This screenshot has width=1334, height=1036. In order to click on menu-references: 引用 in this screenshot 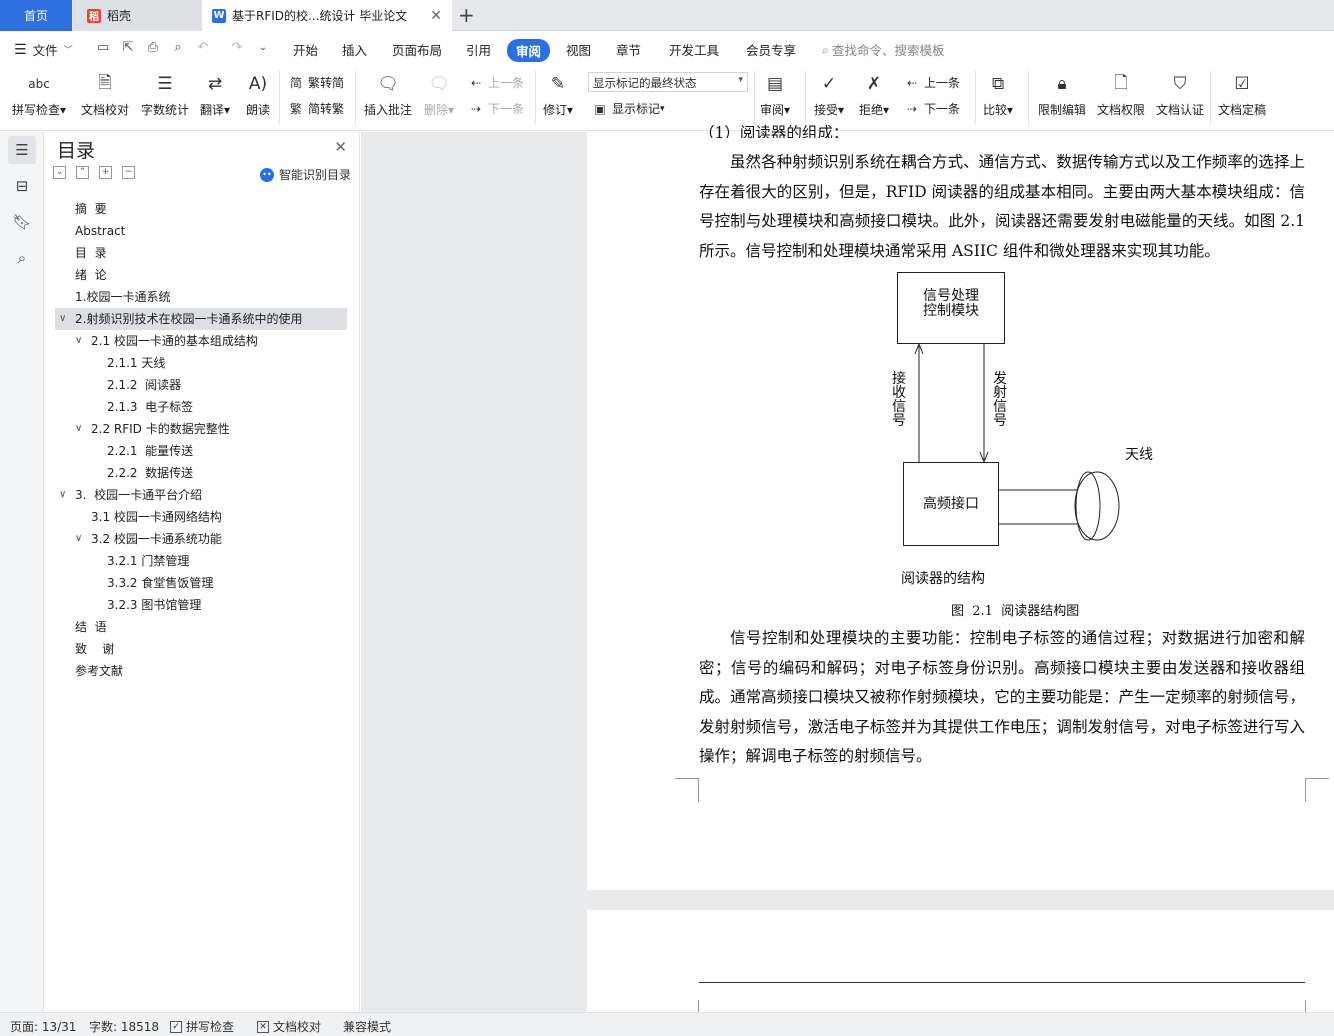, I will do `click(478, 49)`.